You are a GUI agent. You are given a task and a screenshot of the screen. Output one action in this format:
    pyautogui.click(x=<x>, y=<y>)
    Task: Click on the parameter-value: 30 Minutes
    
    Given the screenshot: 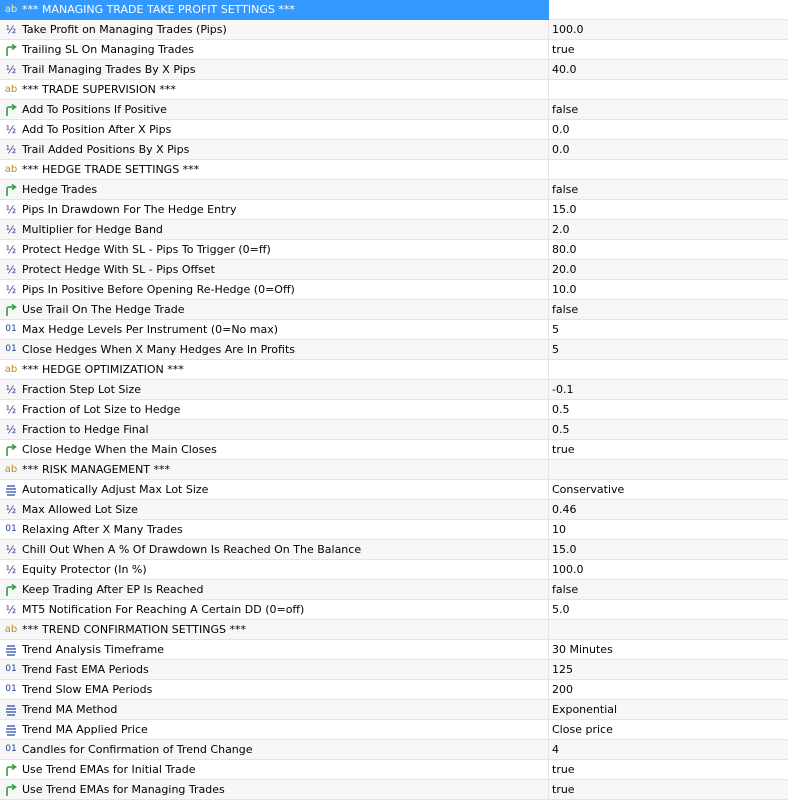 What is the action you would take?
    pyautogui.click(x=668, y=650)
    